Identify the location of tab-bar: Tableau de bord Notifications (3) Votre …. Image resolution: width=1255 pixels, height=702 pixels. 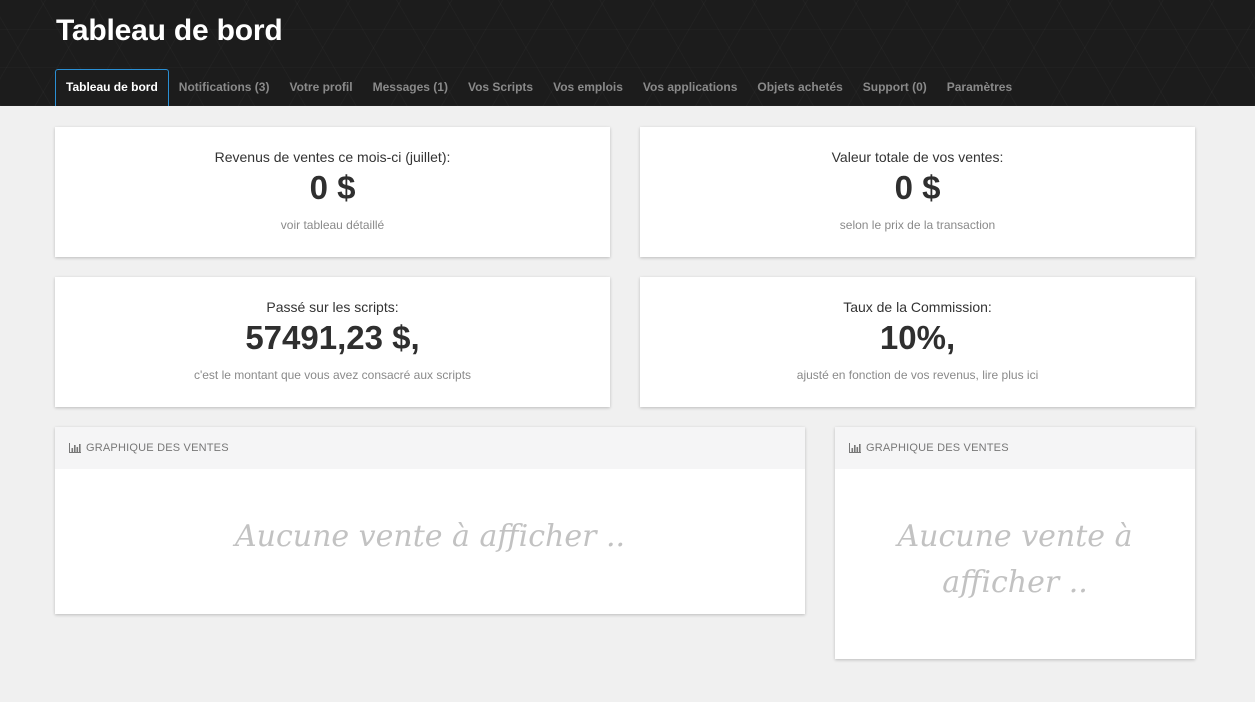
(538, 87).